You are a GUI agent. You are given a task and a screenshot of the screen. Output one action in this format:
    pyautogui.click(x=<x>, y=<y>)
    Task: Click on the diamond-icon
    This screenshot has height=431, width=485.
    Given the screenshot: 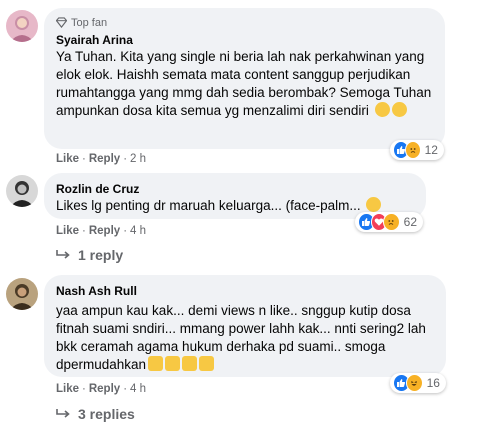 What is the action you would take?
    pyautogui.click(x=61, y=22)
    